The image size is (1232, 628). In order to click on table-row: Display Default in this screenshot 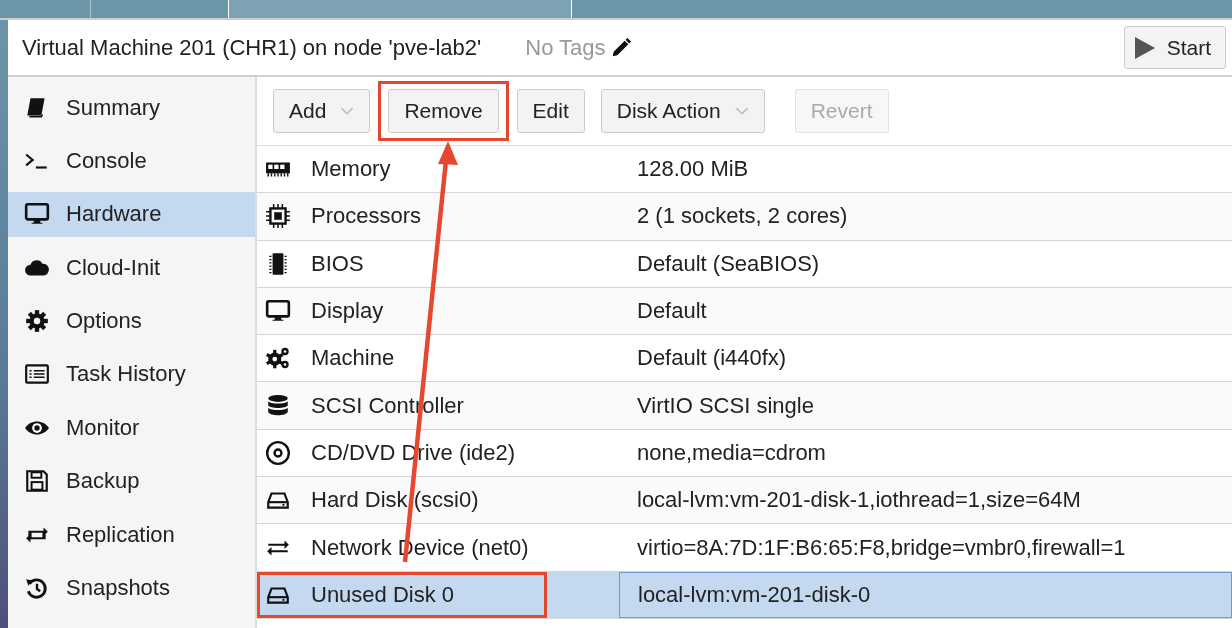, I will do `click(744, 311)`.